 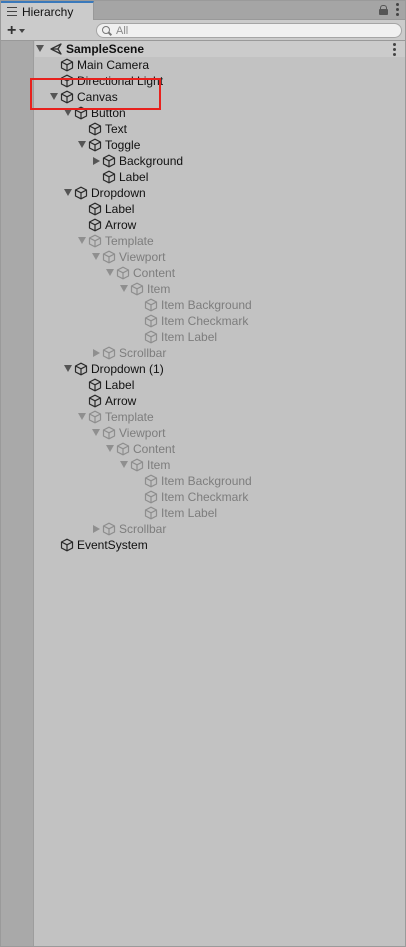 I want to click on tree-row-label: Template, so click(x=129, y=241).